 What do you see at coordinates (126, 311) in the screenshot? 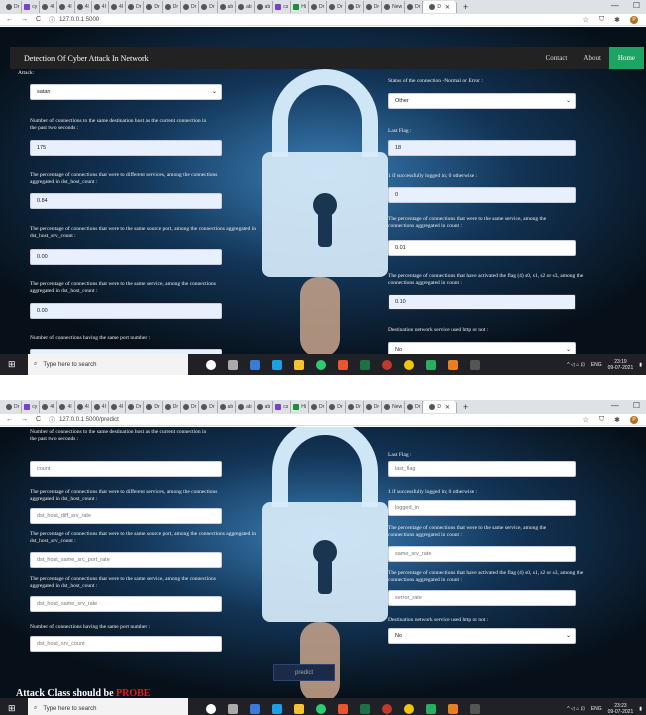
I see `samesrv2-input: 0.00` at bounding box center [126, 311].